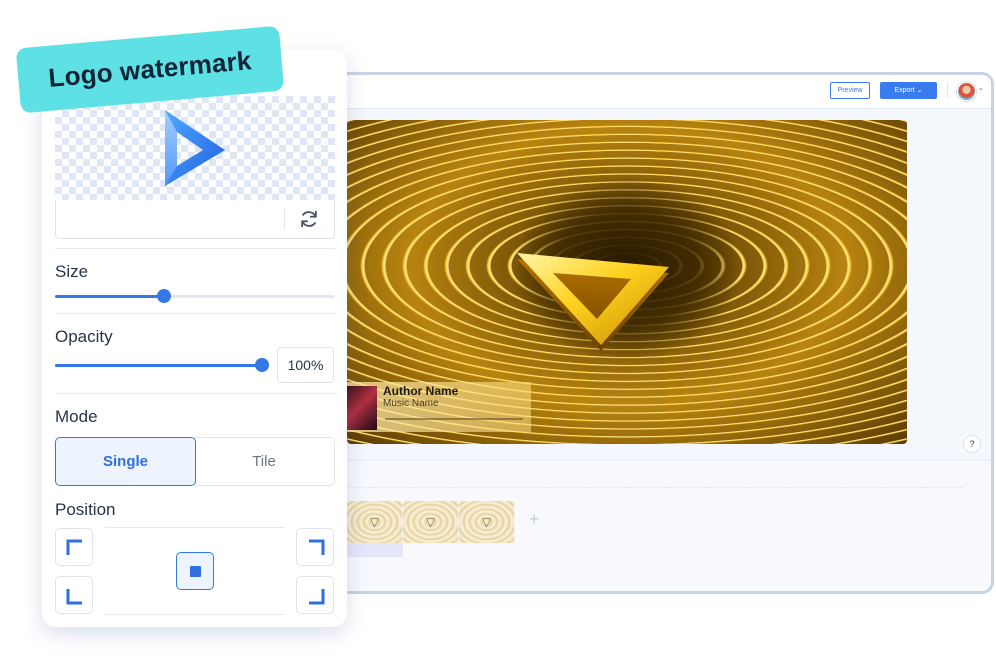 The width and height of the screenshot is (996, 661). Describe the element at coordinates (76, 416) in the screenshot. I see `mode-label: Mode` at that location.